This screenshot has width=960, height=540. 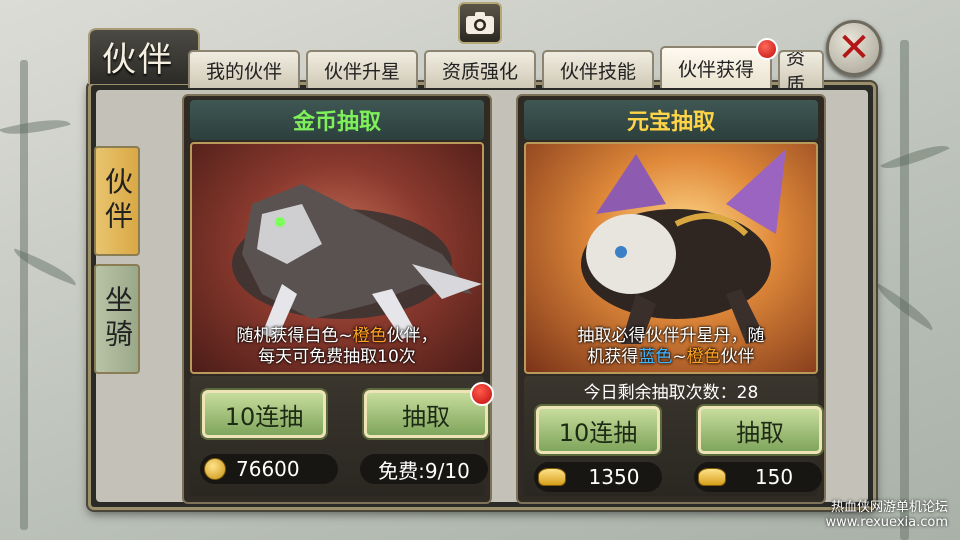 What do you see at coordinates (264, 414) in the screenshot?
I see `gold-ten-draw-button: 10连抽` at bounding box center [264, 414].